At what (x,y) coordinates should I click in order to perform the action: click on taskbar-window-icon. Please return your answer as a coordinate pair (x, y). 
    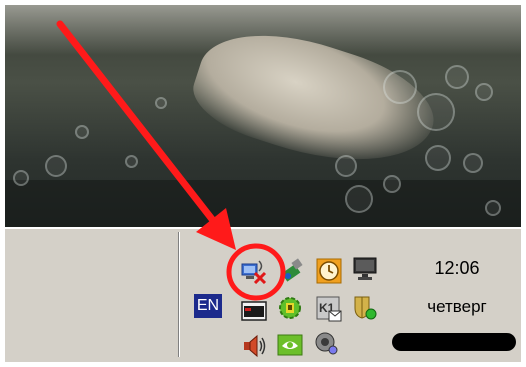
    Looking at the image, I should click on (254, 311).